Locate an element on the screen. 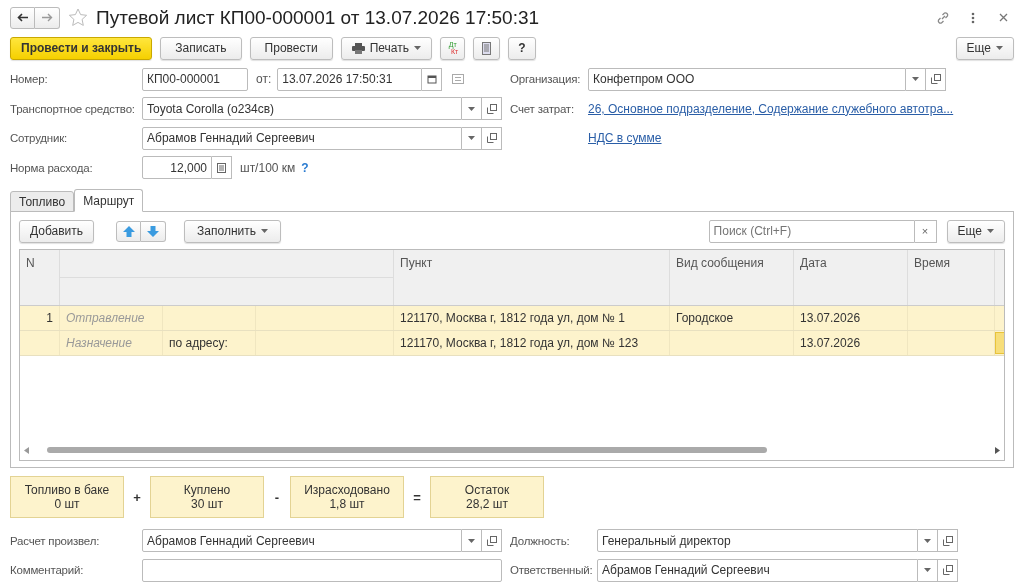 This screenshot has width=1024, height=585. calculator-button is located at coordinates (222, 168).